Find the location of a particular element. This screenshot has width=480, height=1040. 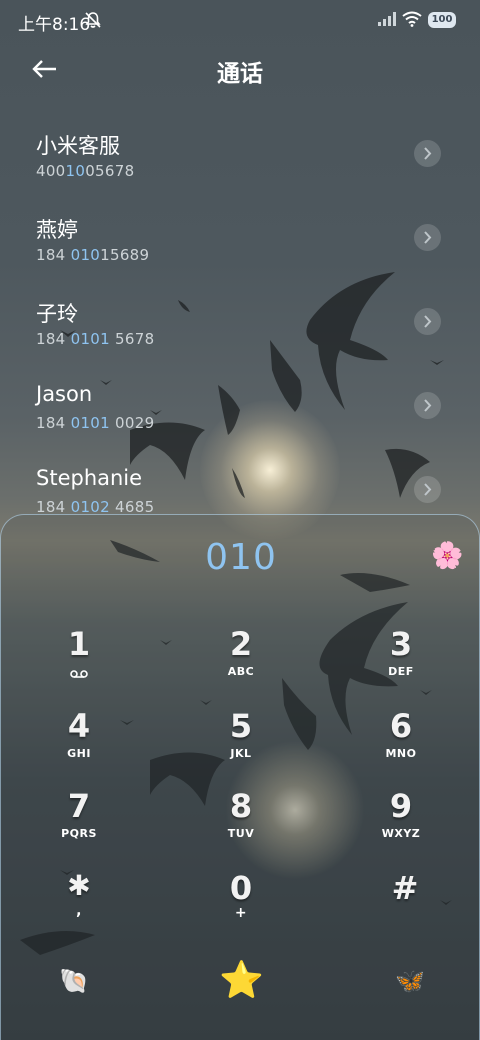

key-digit: 5 is located at coordinates (241, 726).